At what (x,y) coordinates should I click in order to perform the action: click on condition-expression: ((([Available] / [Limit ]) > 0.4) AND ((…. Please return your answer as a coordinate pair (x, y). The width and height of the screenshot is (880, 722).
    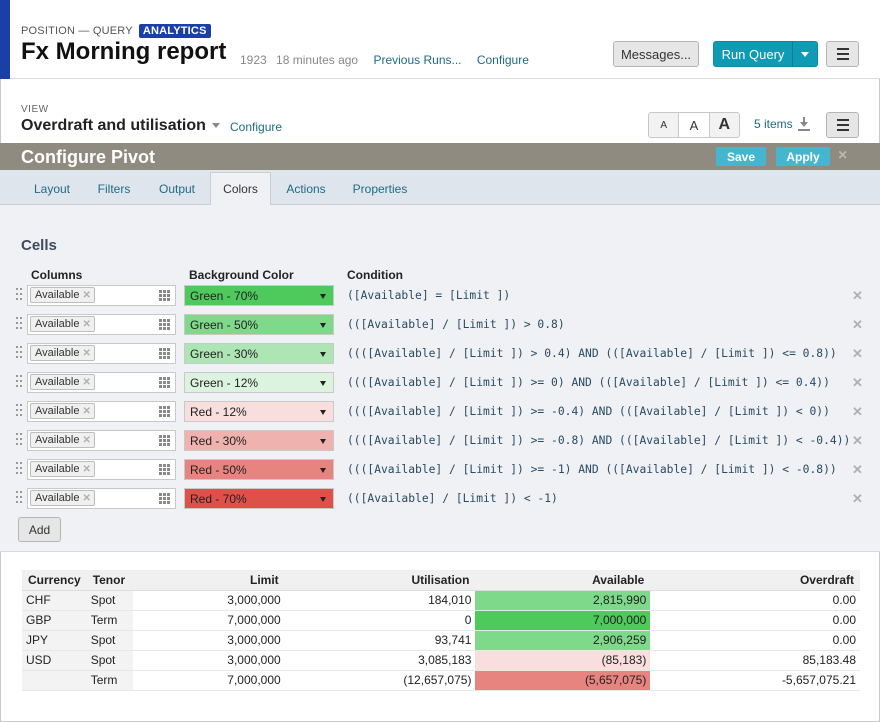
    Looking at the image, I should click on (592, 353).